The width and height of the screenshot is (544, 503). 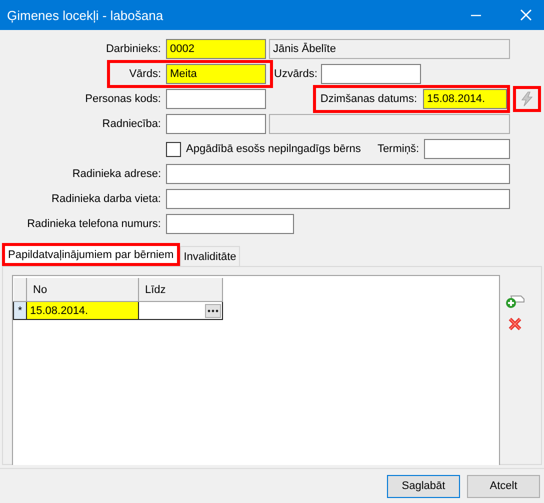 I want to click on table-cell: 15.08.2014., so click(x=82, y=311).